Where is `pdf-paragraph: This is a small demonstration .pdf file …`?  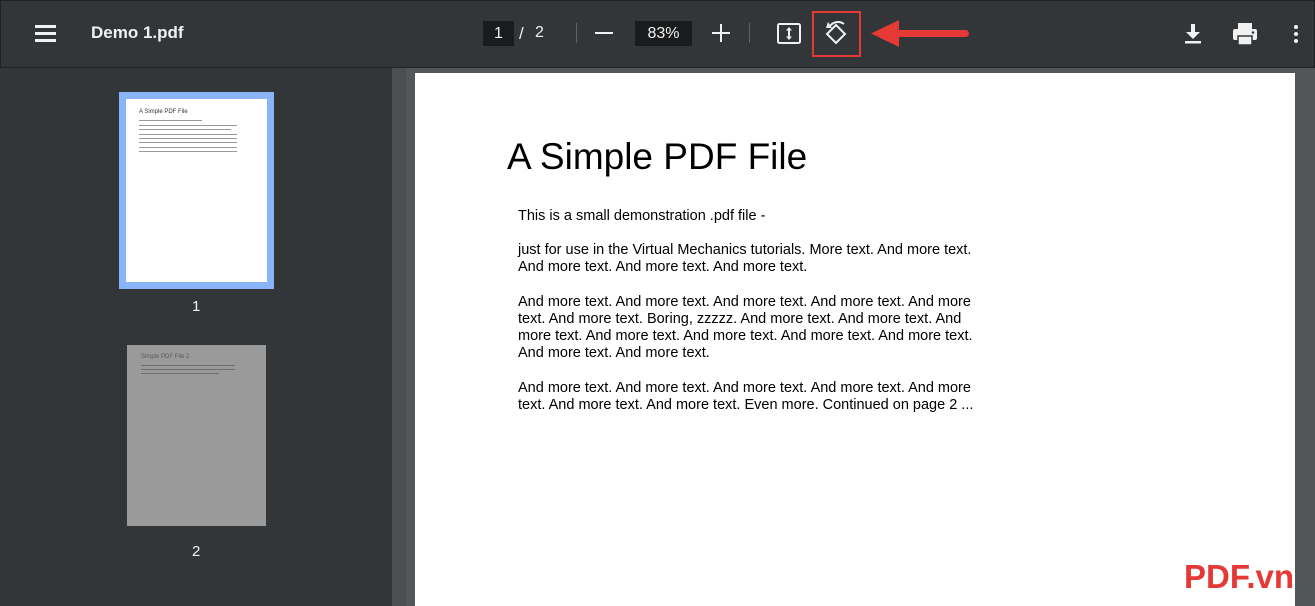
pdf-paragraph: This is a small demonstration .pdf file … is located at coordinates (642, 216).